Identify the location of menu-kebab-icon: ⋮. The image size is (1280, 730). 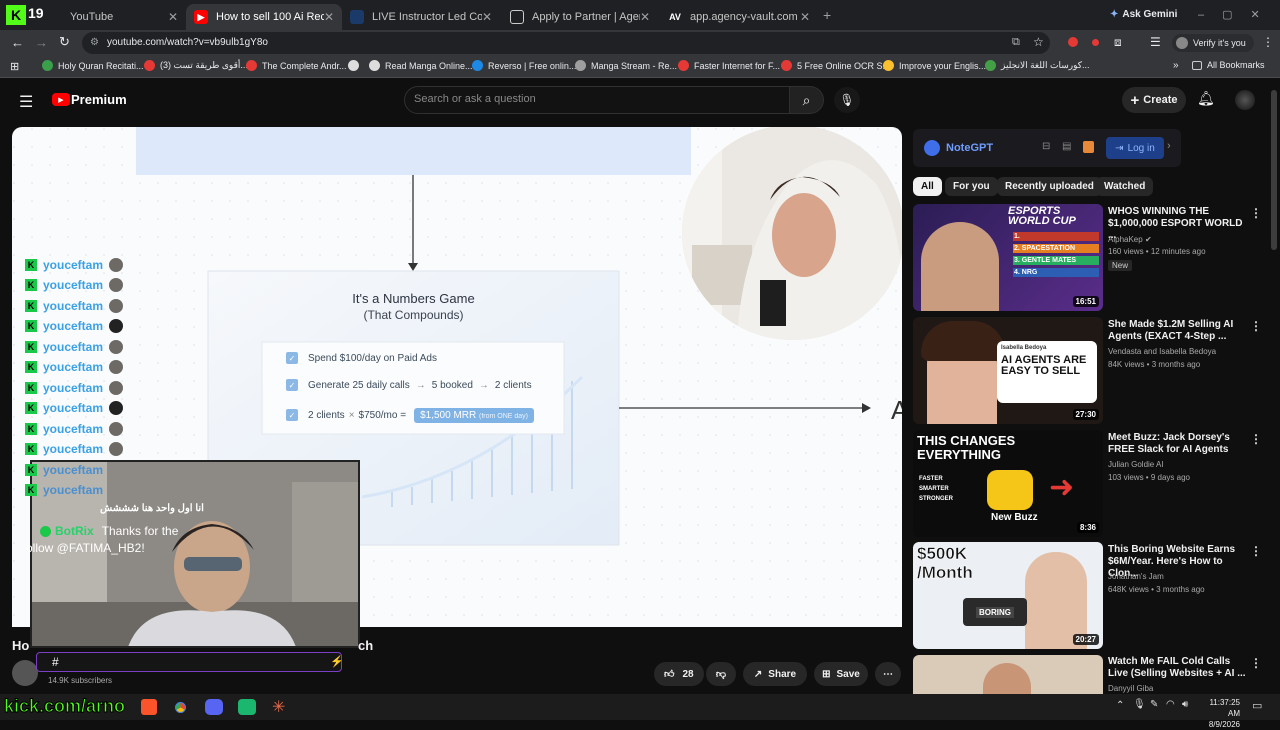
(1268, 42).